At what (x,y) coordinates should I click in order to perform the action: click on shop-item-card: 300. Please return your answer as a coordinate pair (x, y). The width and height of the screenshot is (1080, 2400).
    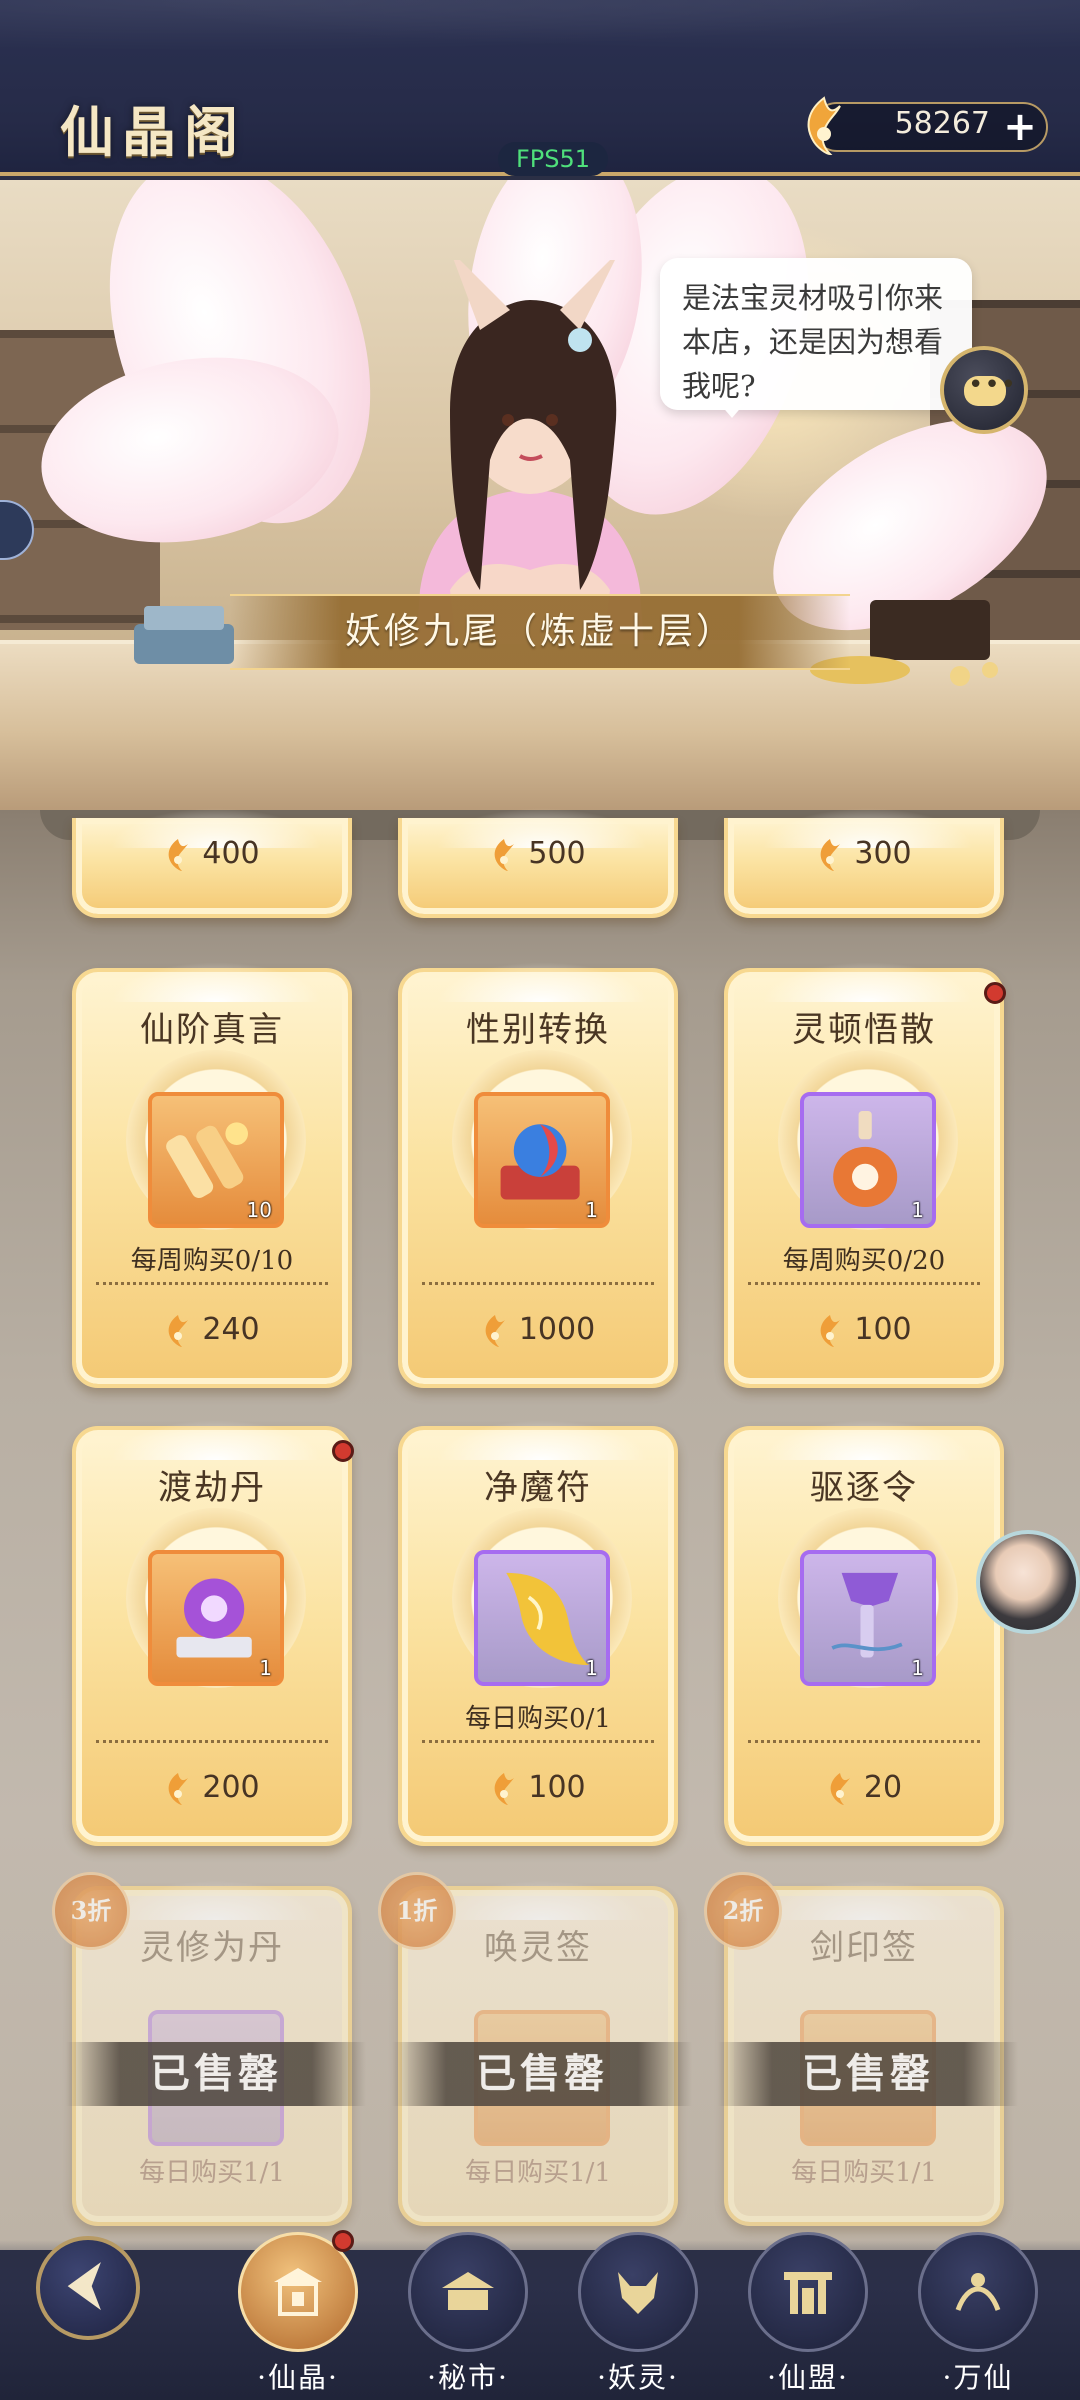
    Looking at the image, I should click on (864, 863).